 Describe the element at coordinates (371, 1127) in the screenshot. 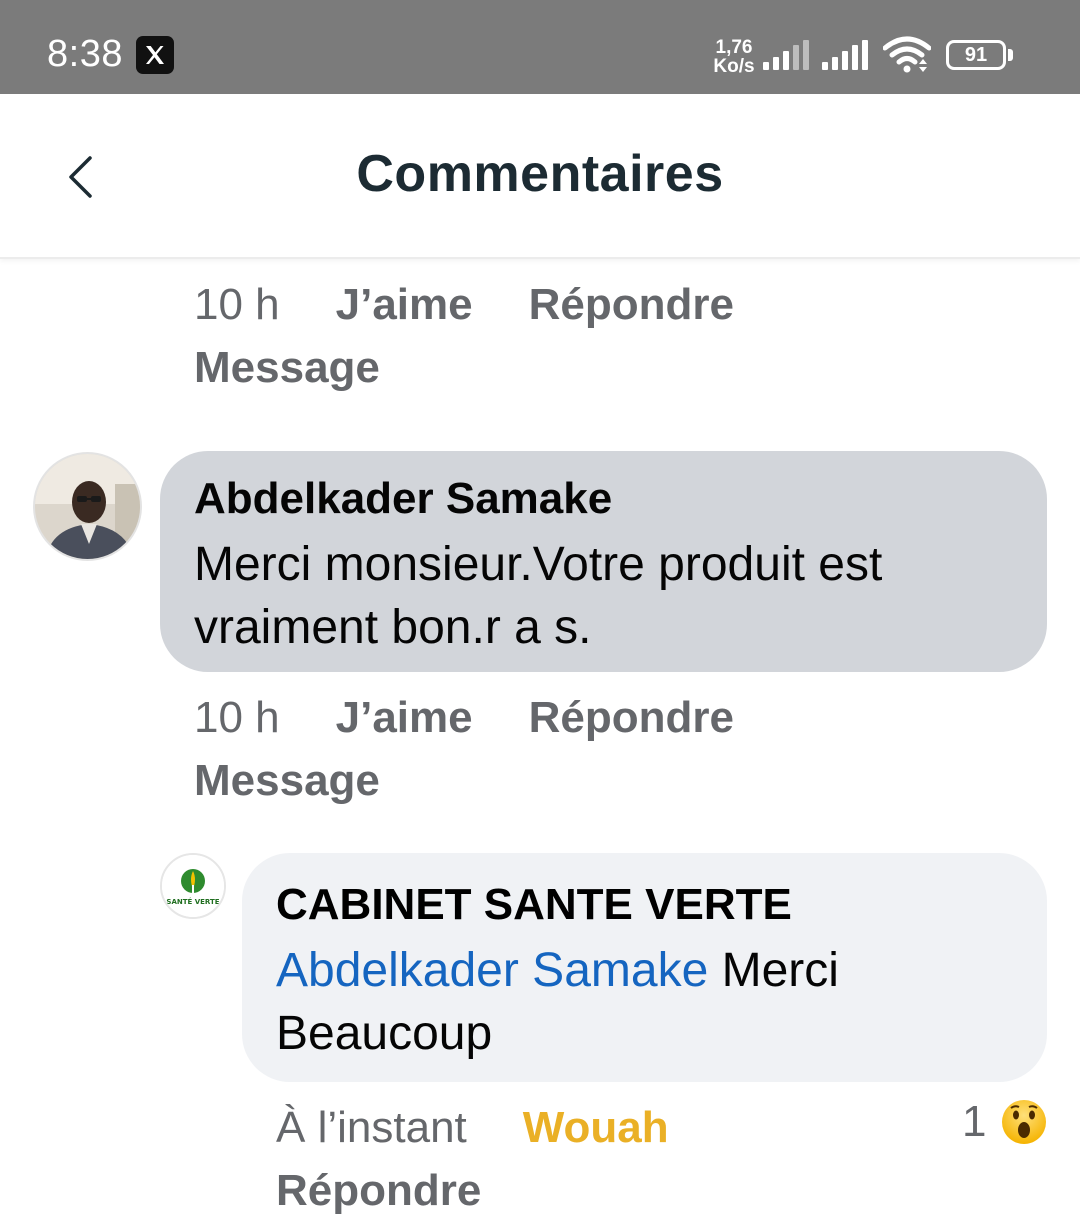

I see `reply-timestamp: À l’instant` at that location.